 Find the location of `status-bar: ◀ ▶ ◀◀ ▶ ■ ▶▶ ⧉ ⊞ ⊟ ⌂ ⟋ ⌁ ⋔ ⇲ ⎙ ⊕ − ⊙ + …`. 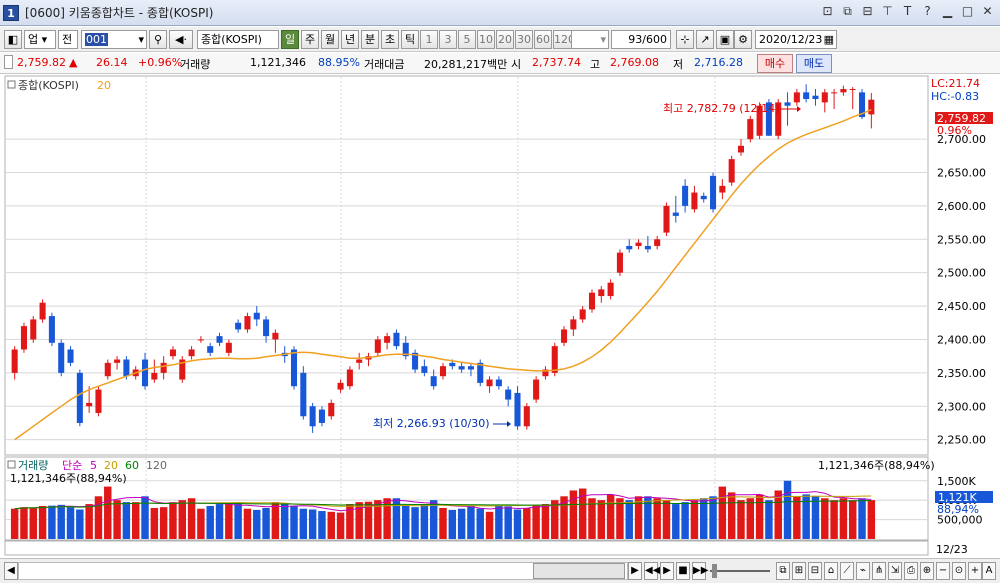

status-bar: ◀ ▶ ◀◀ ▶ ■ ▶▶ ⧉ ⊞ ⊟ ⌂ ⟋ ⌁ ⋔ ⇲ ⎙ ⊕ − ⊙ + … is located at coordinates (500, 570).